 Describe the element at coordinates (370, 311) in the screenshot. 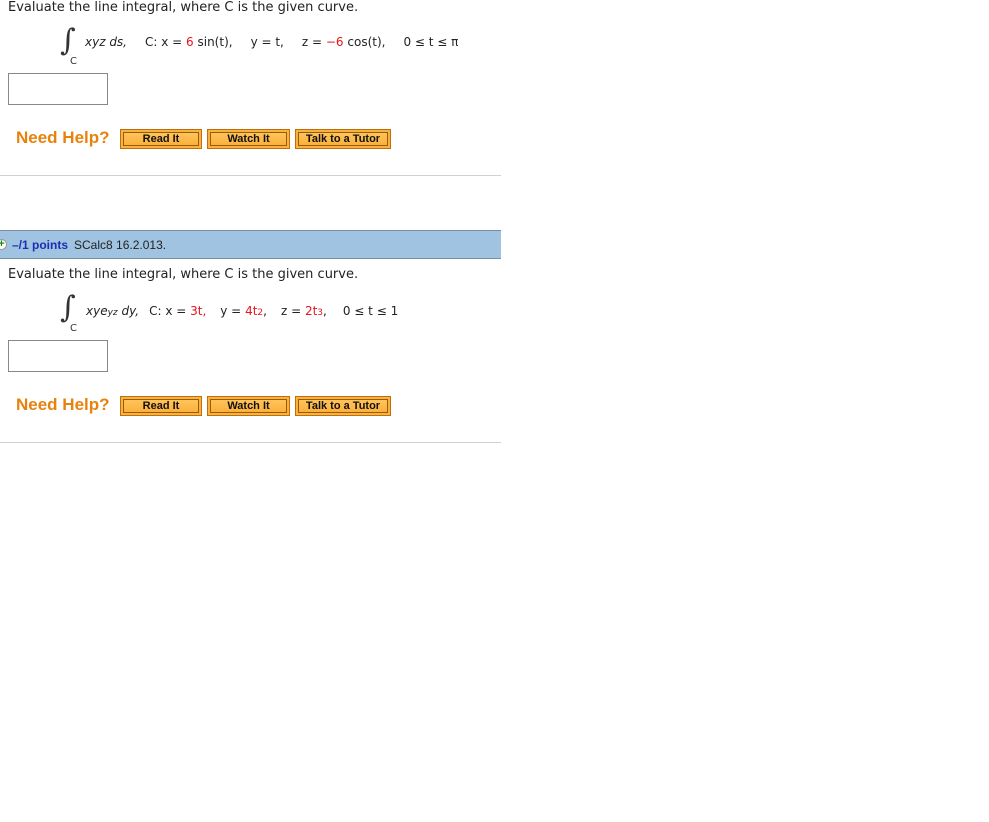

I see `t-range: 0 ≤ t ≤ 1` at that location.